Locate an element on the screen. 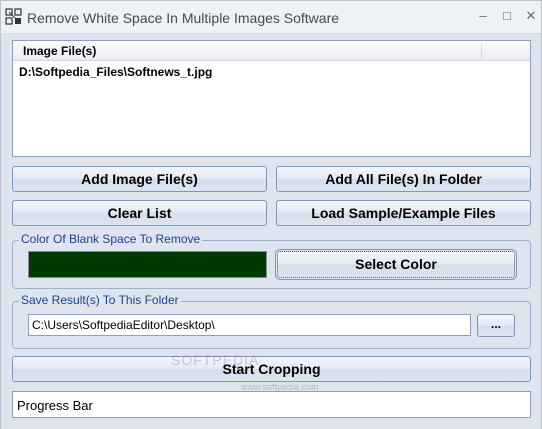 The width and height of the screenshot is (542, 429). app-icon is located at coordinates (13, 16).